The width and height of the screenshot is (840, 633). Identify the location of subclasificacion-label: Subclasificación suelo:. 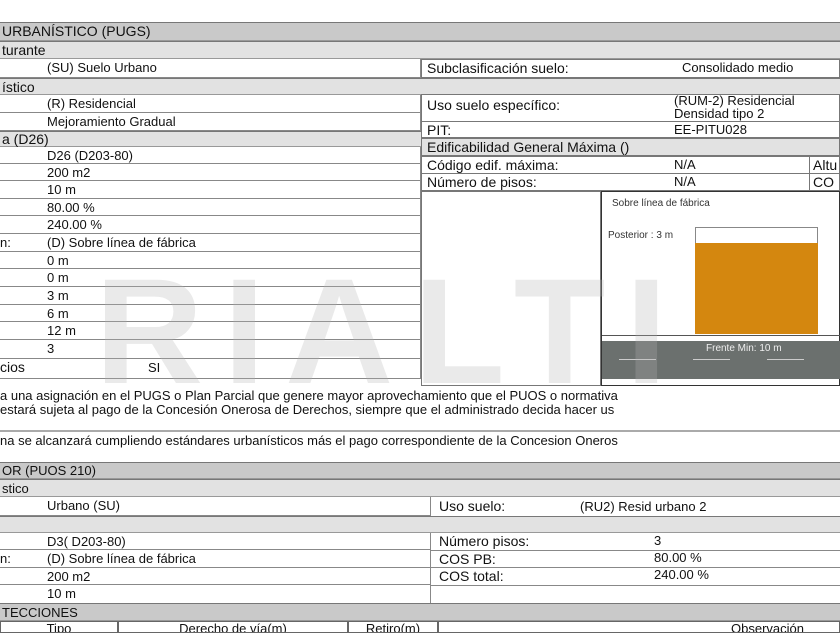
(498, 68).